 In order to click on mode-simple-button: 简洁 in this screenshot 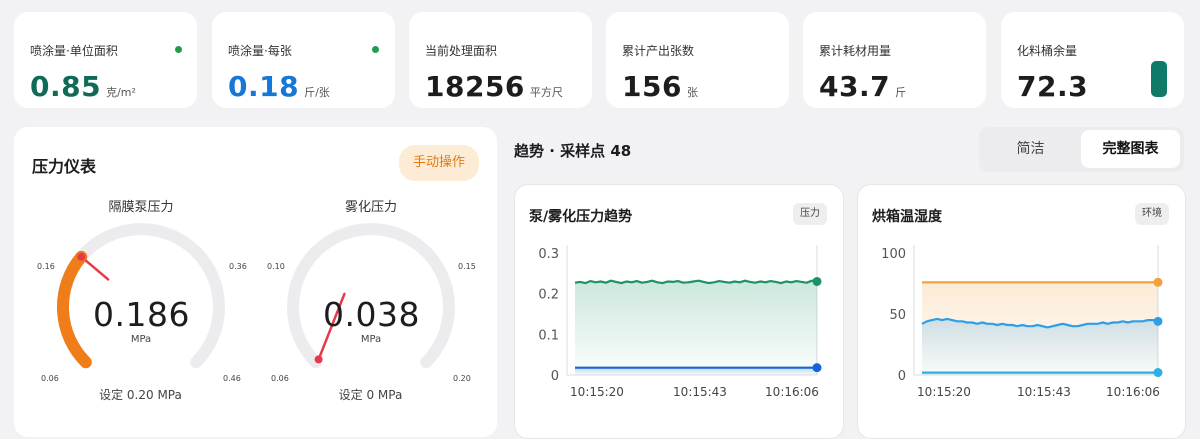, I will do `click(1030, 149)`.